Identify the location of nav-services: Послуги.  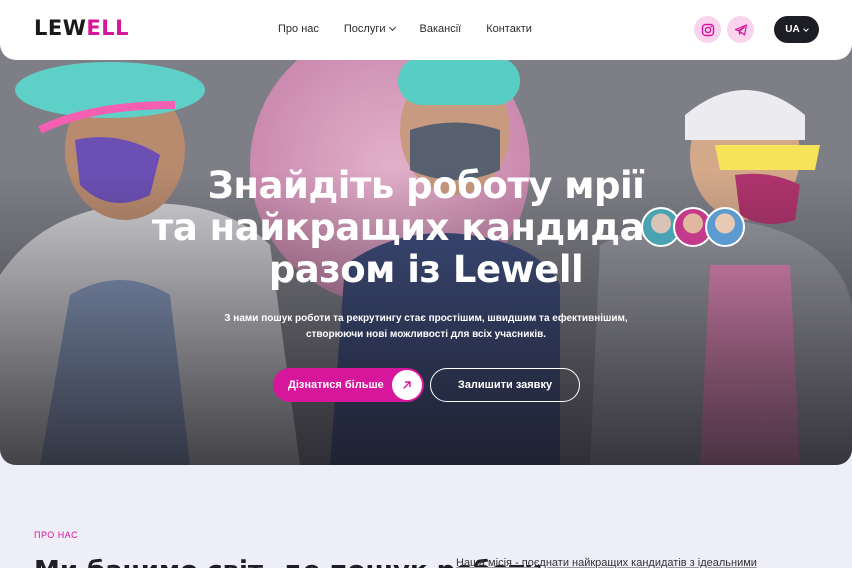
(369, 29).